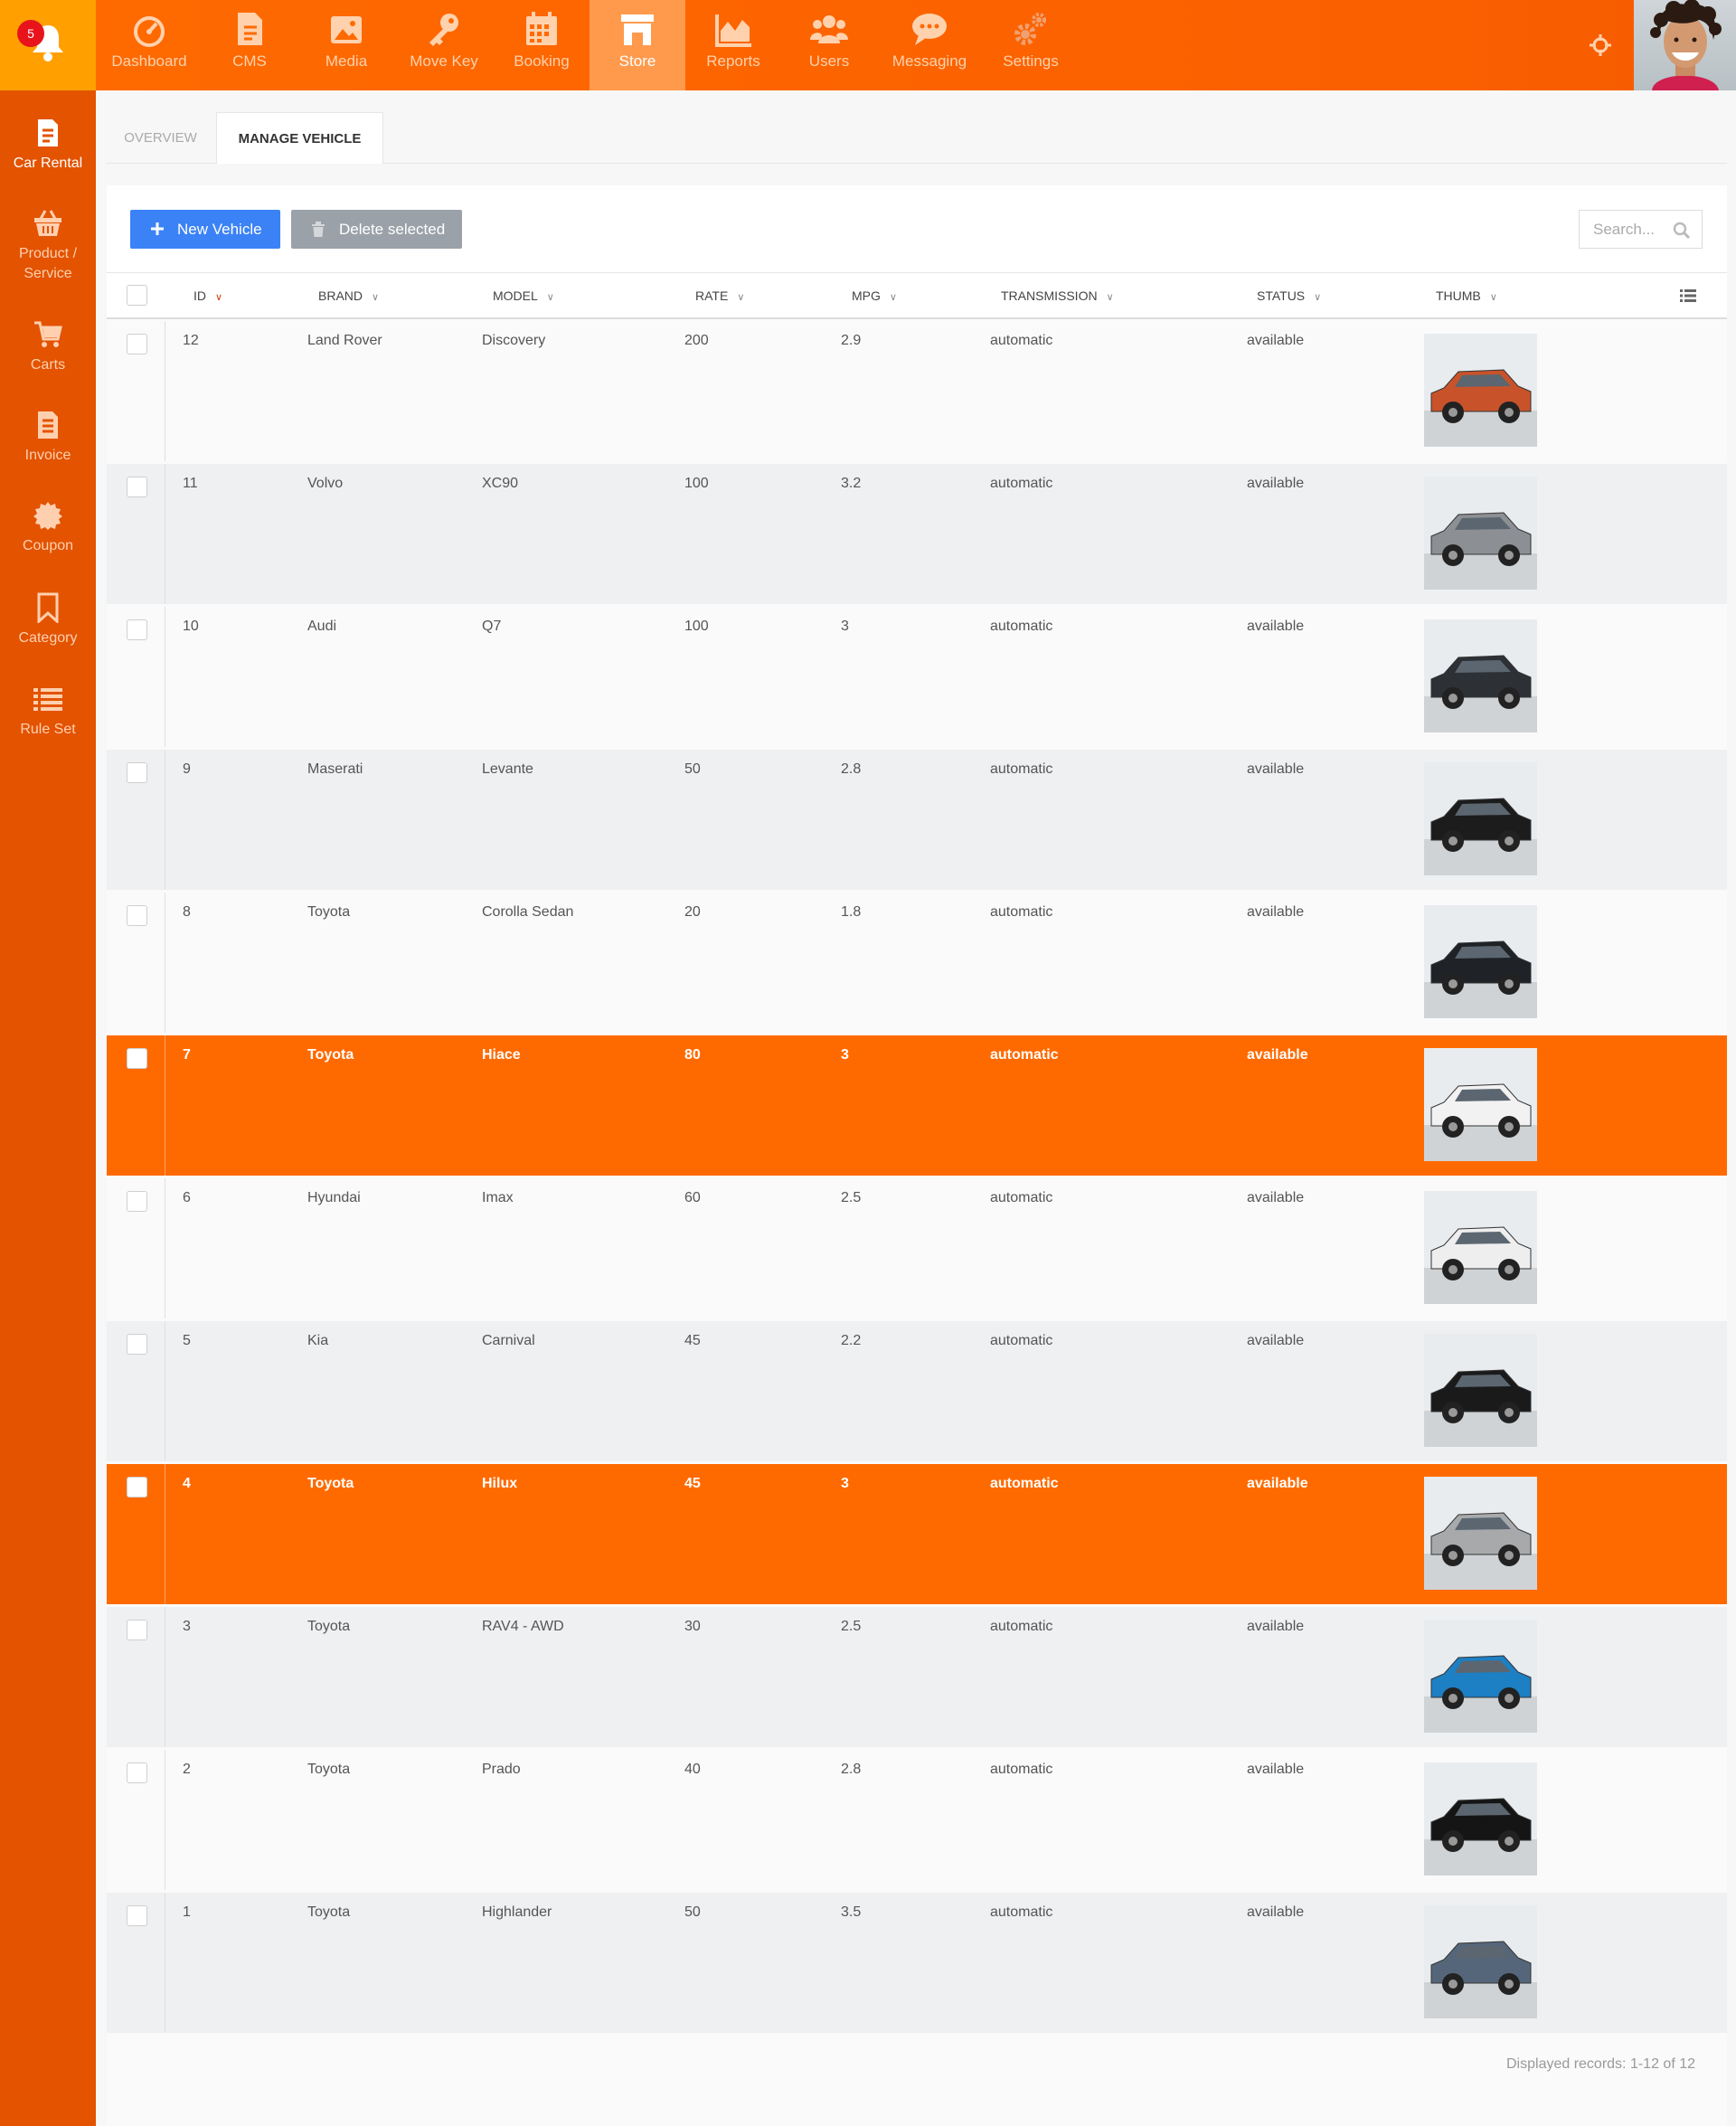  I want to click on table-row: 11 Volvo XC90 100 3.2 automatic available, so click(917, 534).